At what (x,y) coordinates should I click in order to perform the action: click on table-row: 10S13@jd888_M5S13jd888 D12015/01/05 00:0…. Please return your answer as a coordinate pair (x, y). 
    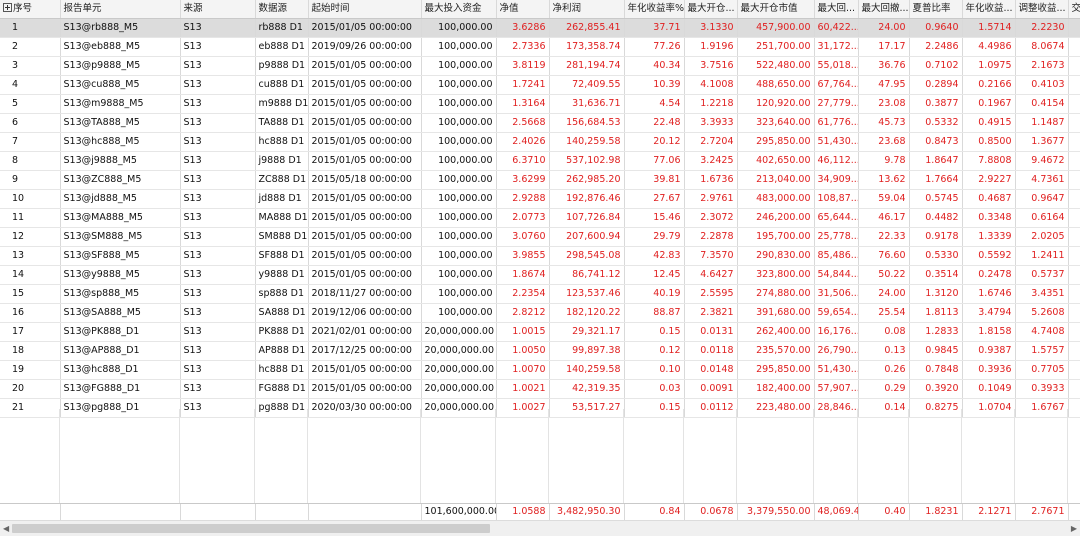
    Looking at the image, I should click on (540, 199).